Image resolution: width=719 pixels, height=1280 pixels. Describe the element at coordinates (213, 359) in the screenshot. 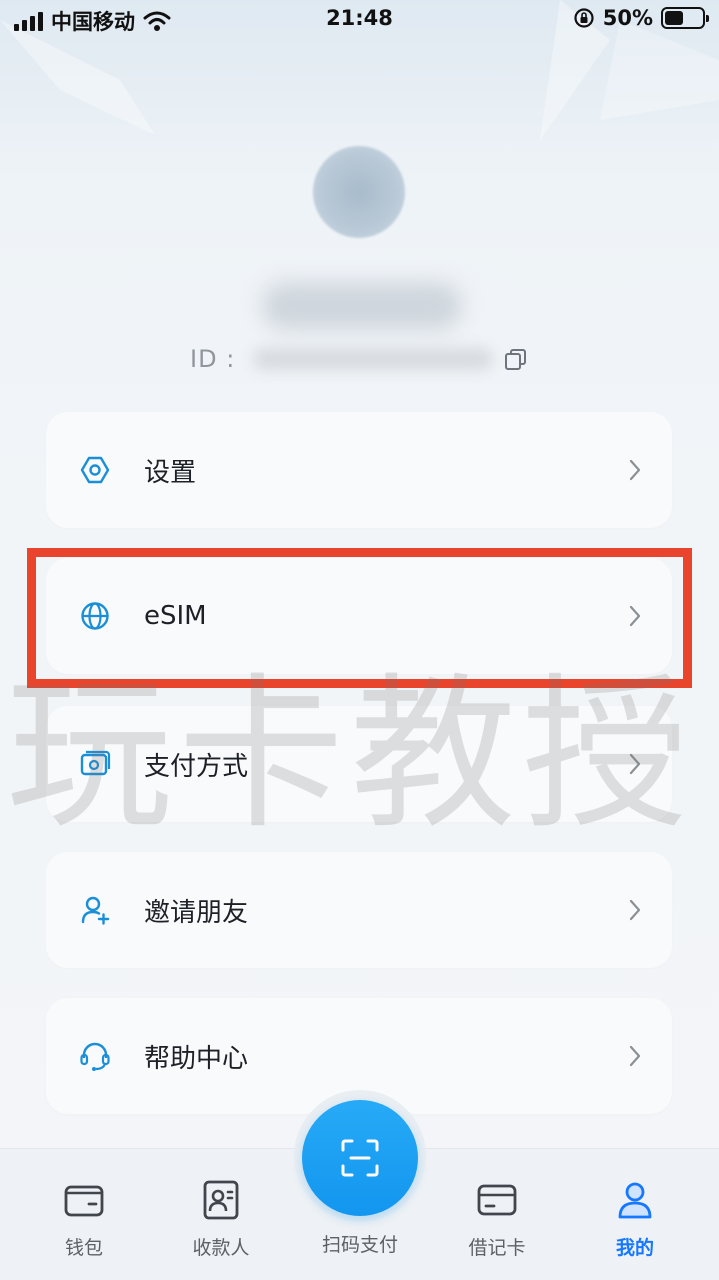

I see `id-label: ID :` at that location.